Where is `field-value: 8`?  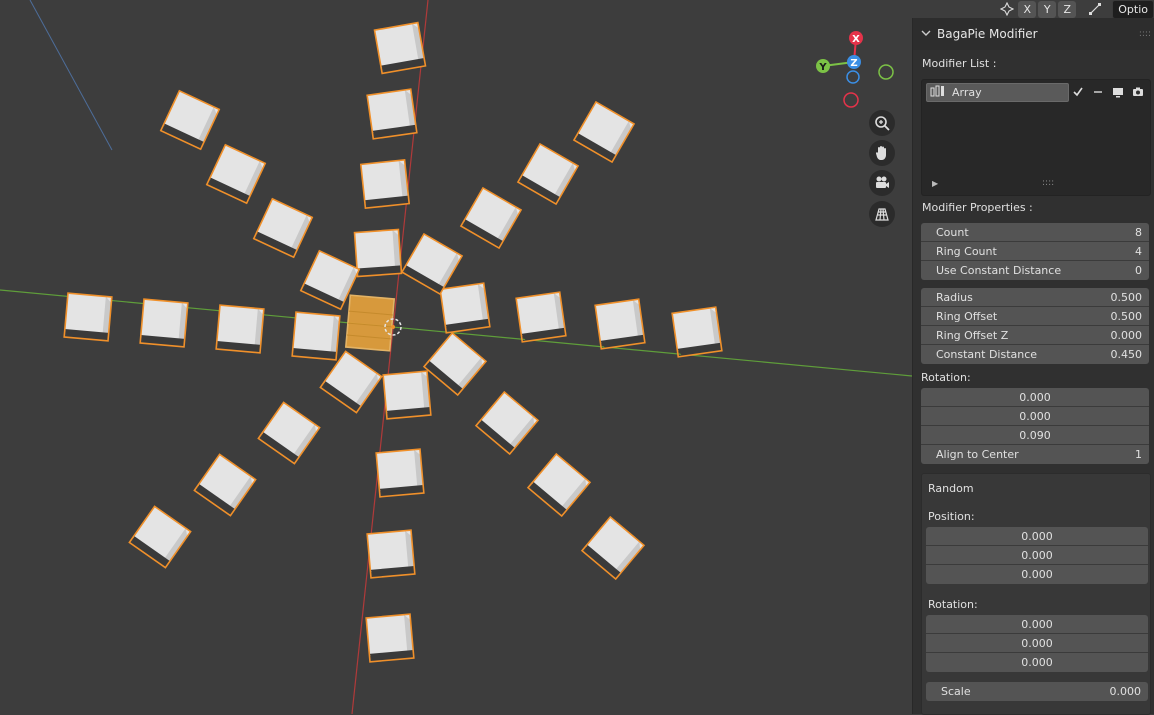
field-value: 8 is located at coordinates (1138, 232).